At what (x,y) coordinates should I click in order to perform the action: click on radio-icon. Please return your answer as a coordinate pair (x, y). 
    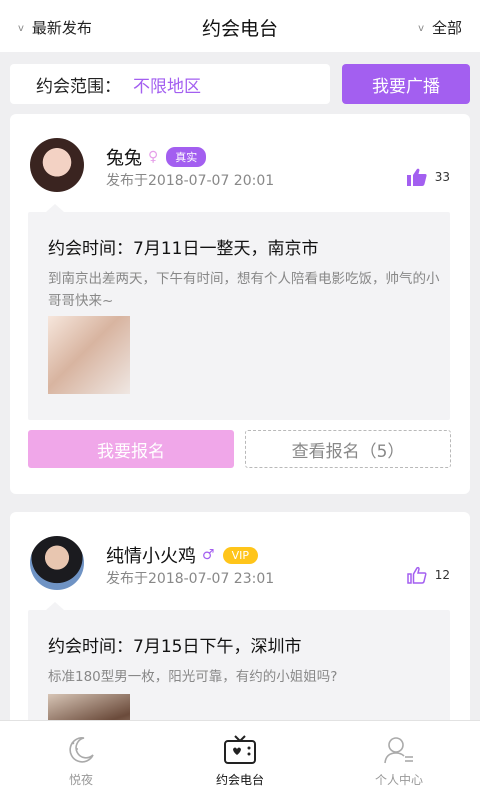
    Looking at the image, I should click on (240, 749).